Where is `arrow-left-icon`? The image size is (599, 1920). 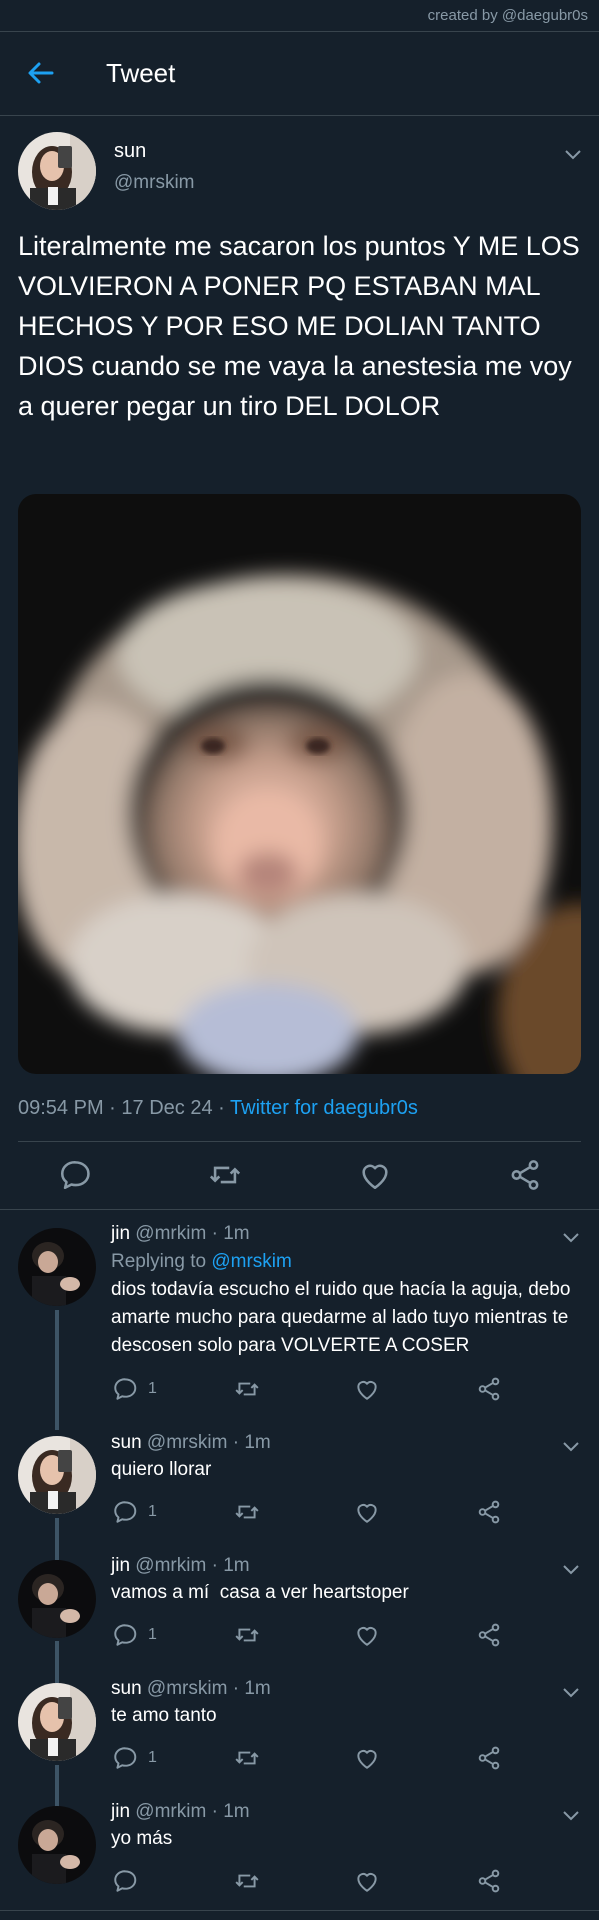 arrow-left-icon is located at coordinates (41, 73).